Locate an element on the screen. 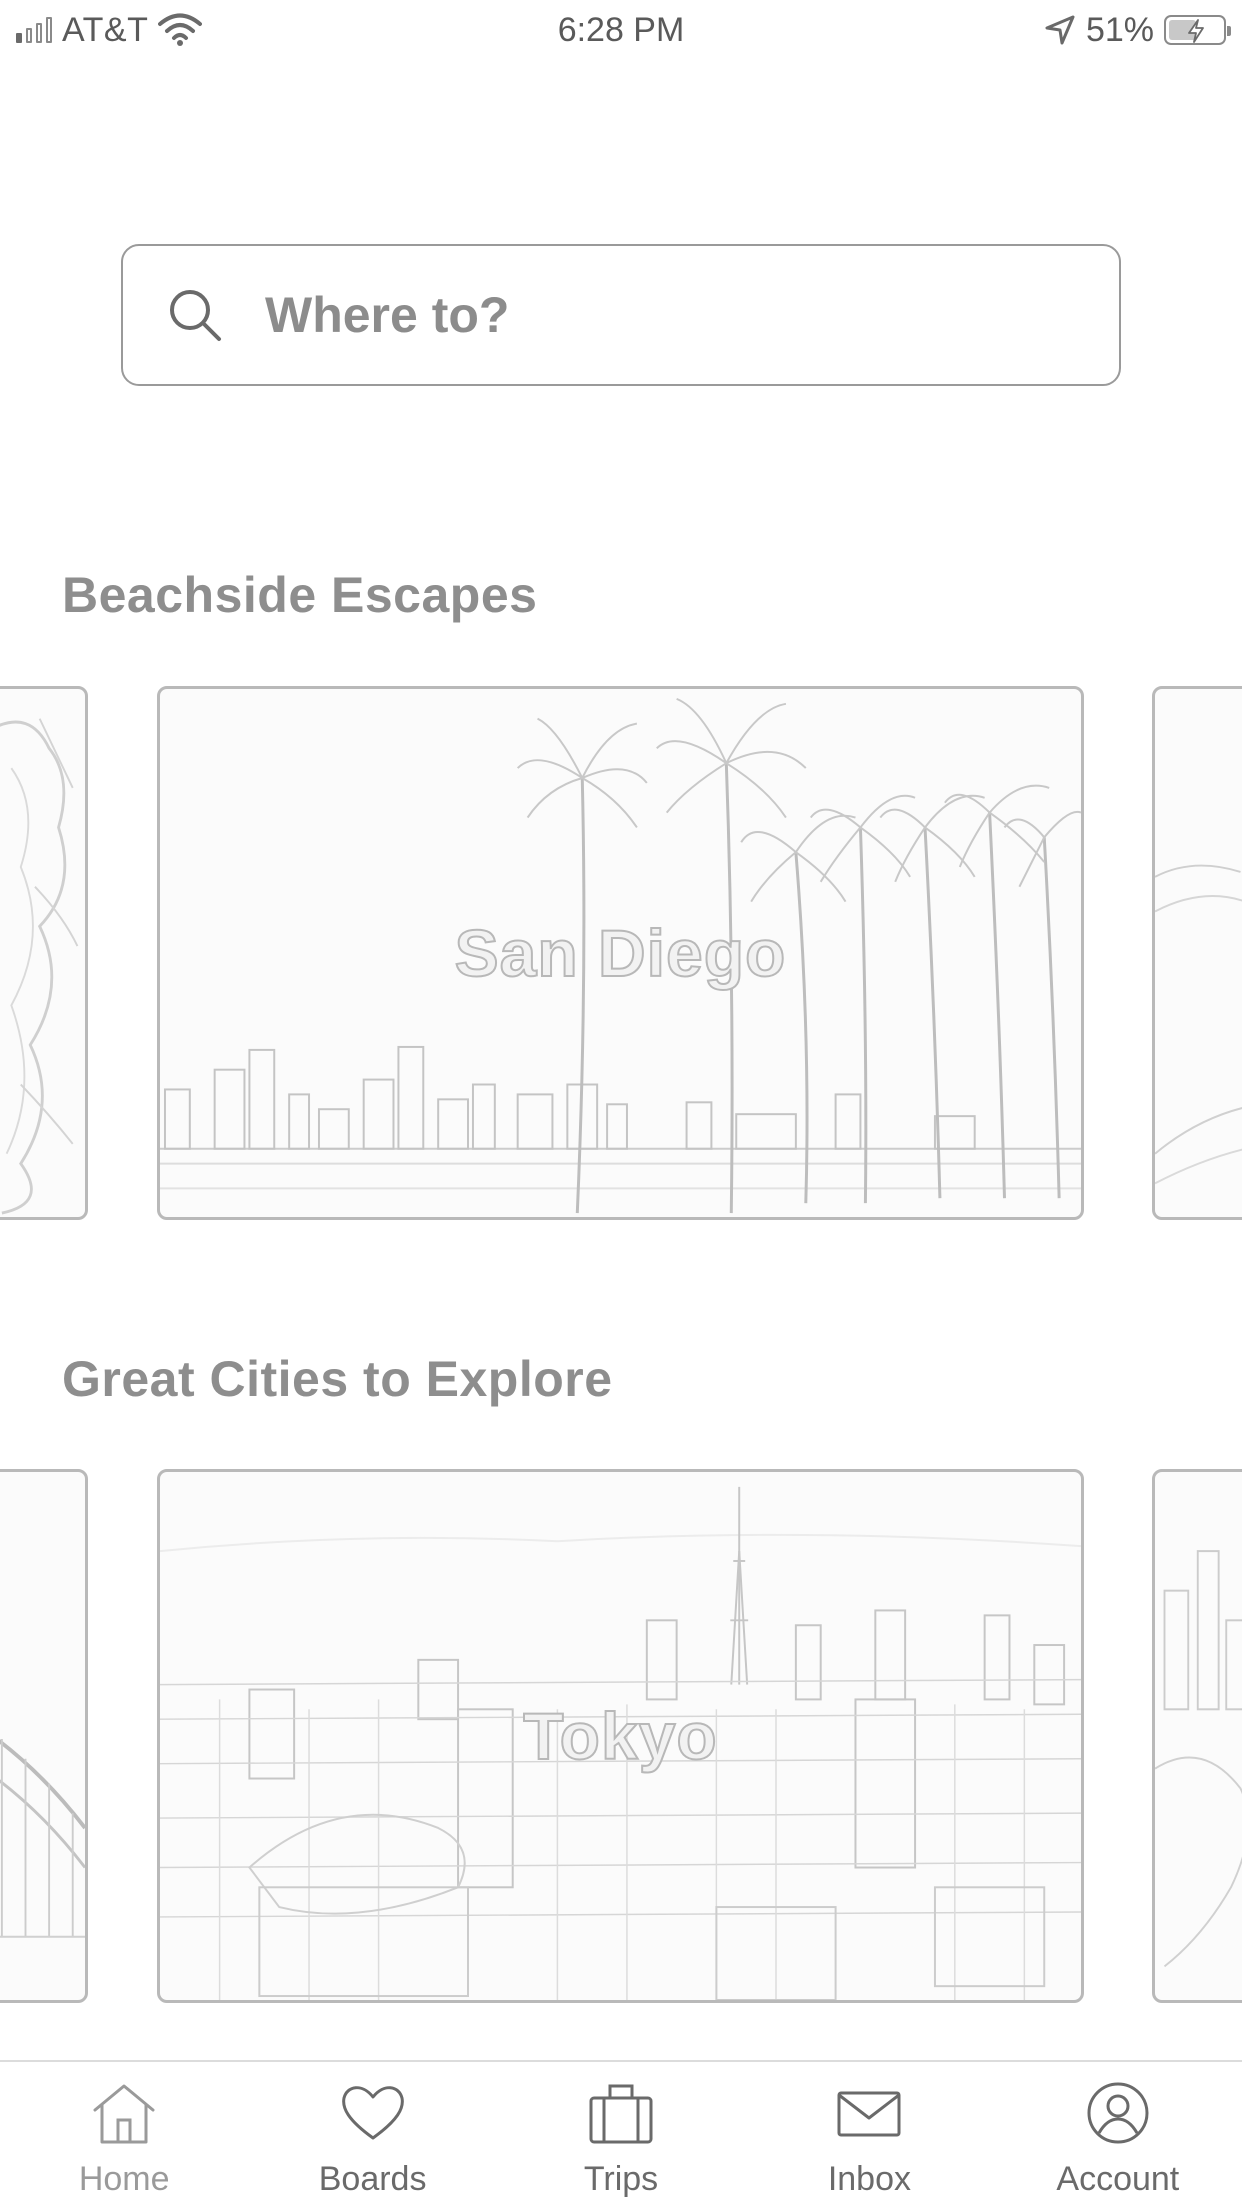 The image size is (1242, 2208). tab-inbox: Inbox is located at coordinates (869, 2135).